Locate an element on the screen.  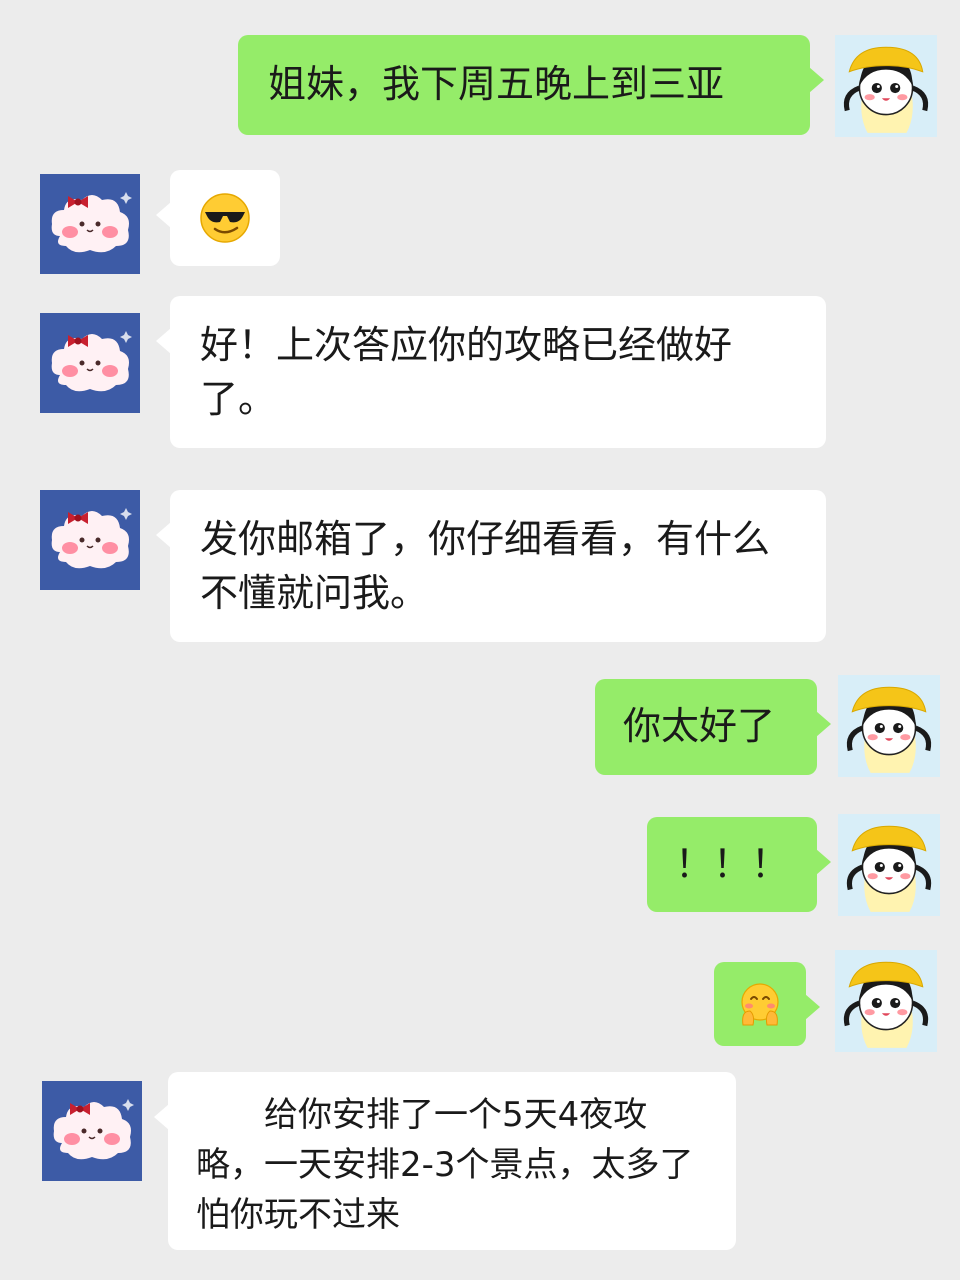
message-bubble-incoming: 发你邮箱了，你仔细看看，有什么不懂就问我。 is located at coordinates (491, 566).